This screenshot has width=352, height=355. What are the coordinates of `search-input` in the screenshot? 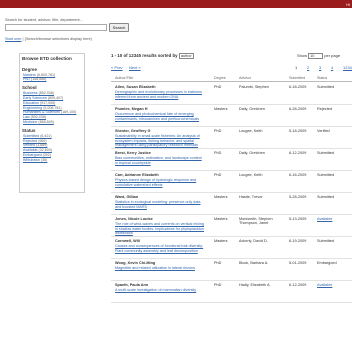 It's located at (56, 27).